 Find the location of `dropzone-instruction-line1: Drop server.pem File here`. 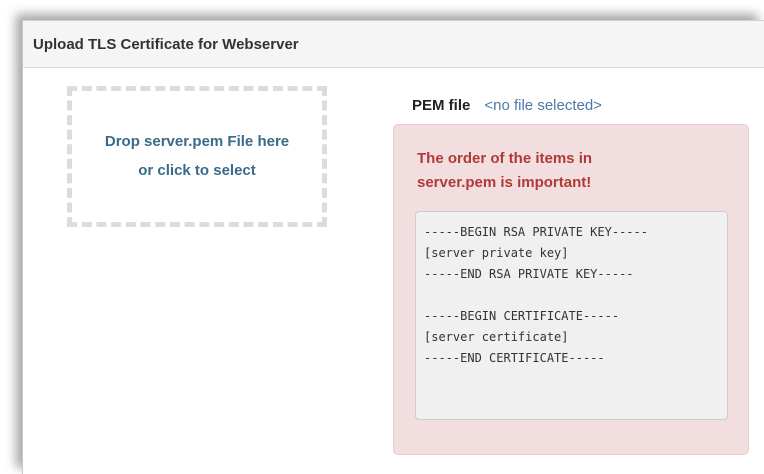

dropzone-instruction-line1: Drop server.pem File here is located at coordinates (197, 141).